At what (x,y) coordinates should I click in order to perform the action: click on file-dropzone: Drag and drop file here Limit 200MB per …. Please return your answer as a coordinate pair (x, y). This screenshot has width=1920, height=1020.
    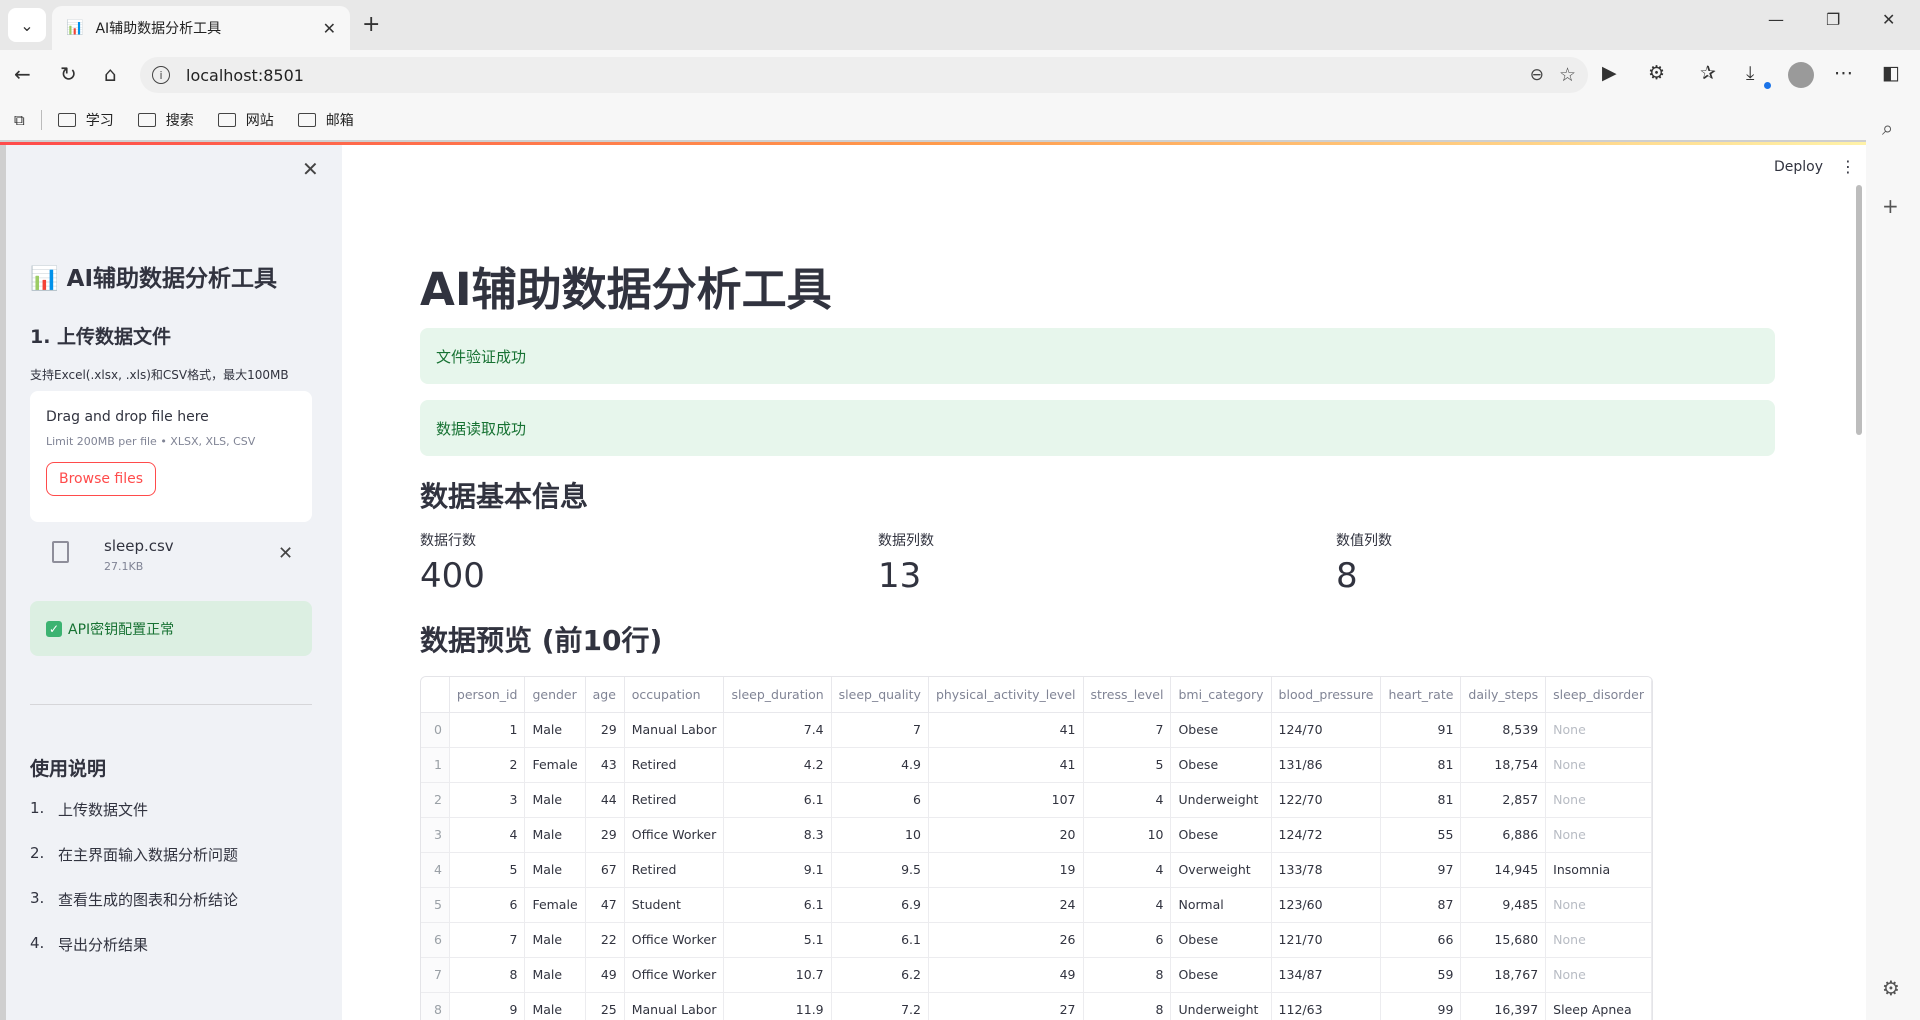
    Looking at the image, I should click on (171, 456).